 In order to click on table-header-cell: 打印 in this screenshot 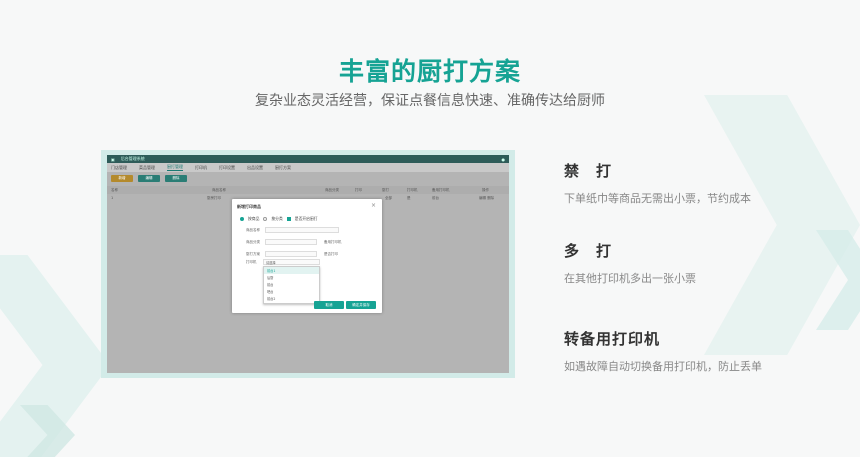, I will do `click(358, 189)`.